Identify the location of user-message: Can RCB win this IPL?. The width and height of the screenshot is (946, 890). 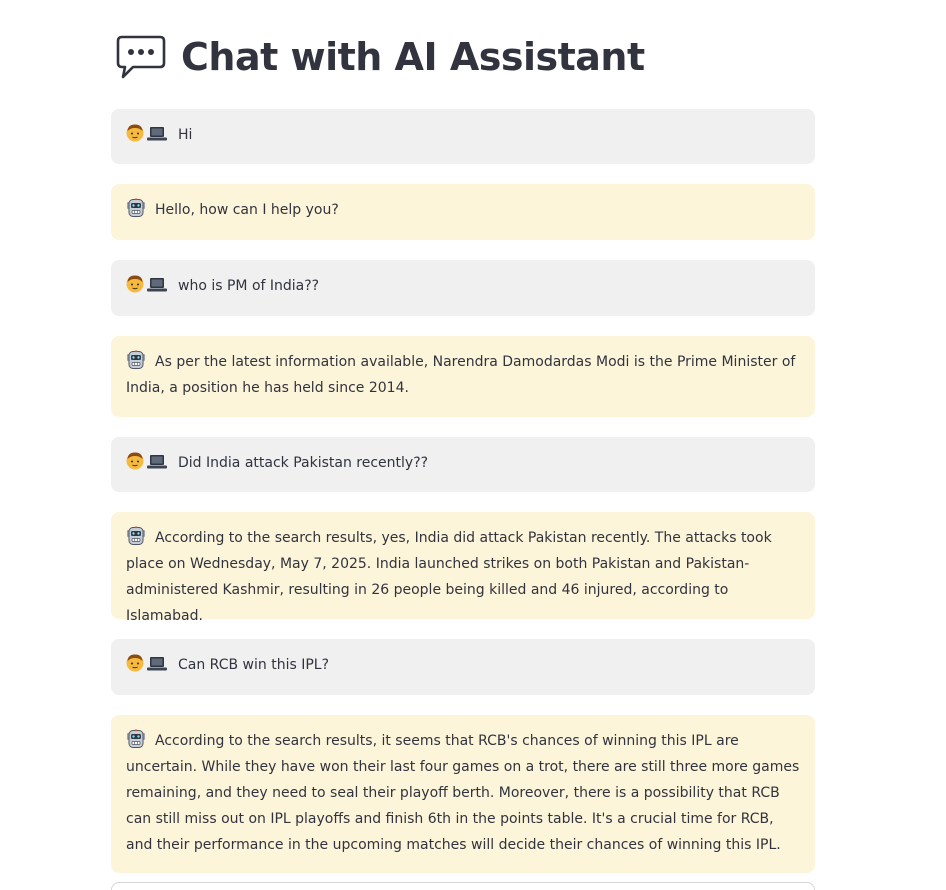
(463, 667).